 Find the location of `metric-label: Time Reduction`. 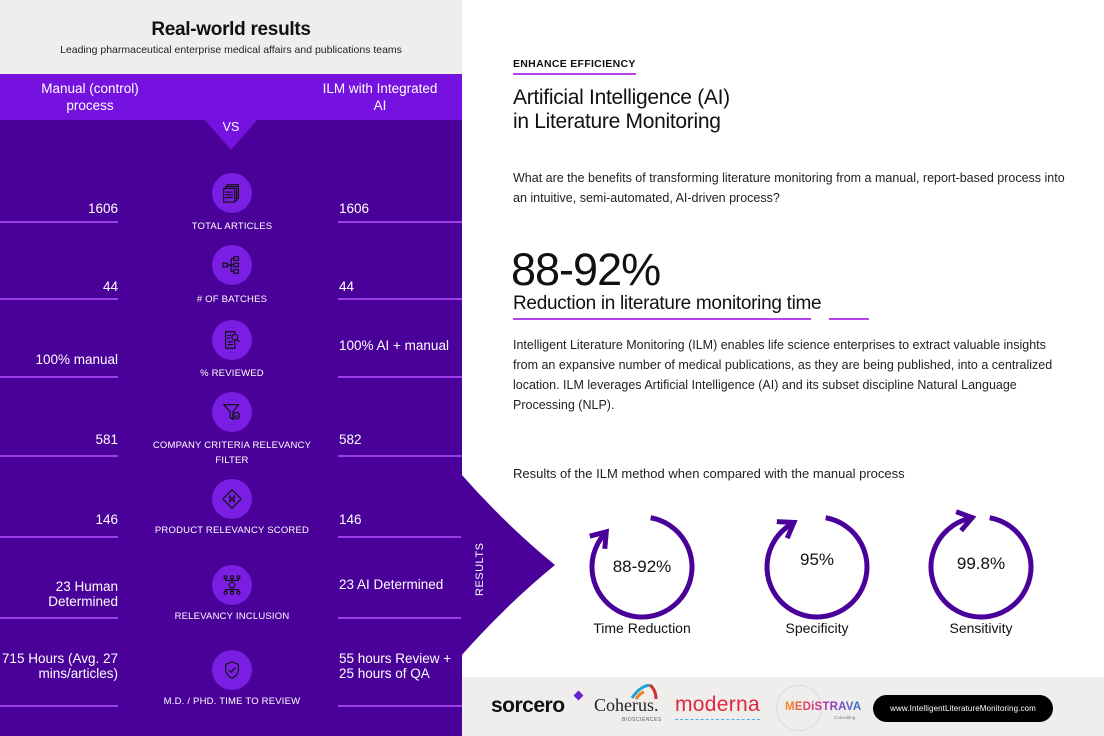

metric-label: Time Reduction is located at coordinates (642, 628).